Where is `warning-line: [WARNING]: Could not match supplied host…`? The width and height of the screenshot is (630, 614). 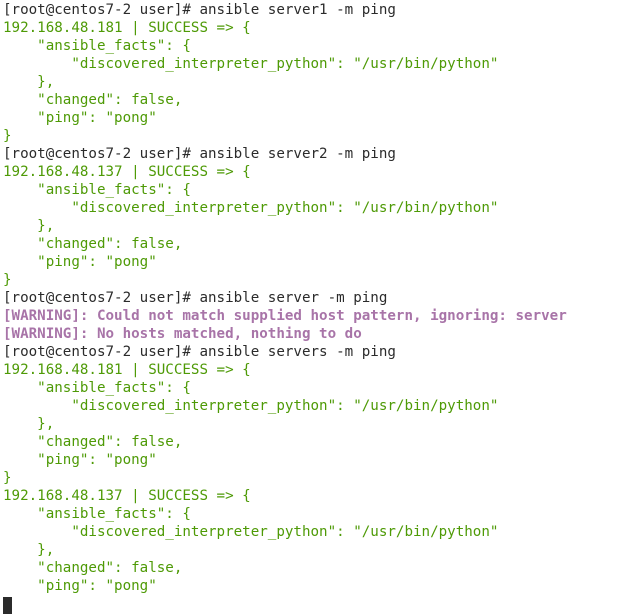 warning-line: [WARNING]: Could not match supplied host… is located at coordinates (285, 316).